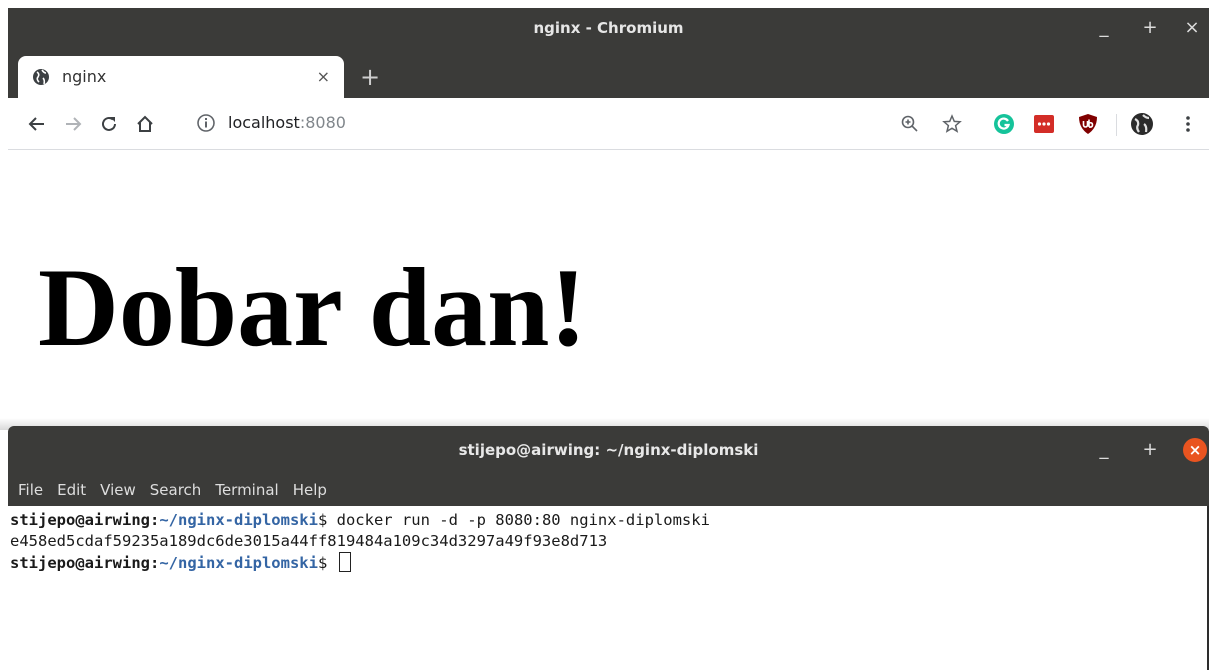 This screenshot has height=670, width=1209. What do you see at coordinates (344, 562) in the screenshot?
I see `text-cursor` at bounding box center [344, 562].